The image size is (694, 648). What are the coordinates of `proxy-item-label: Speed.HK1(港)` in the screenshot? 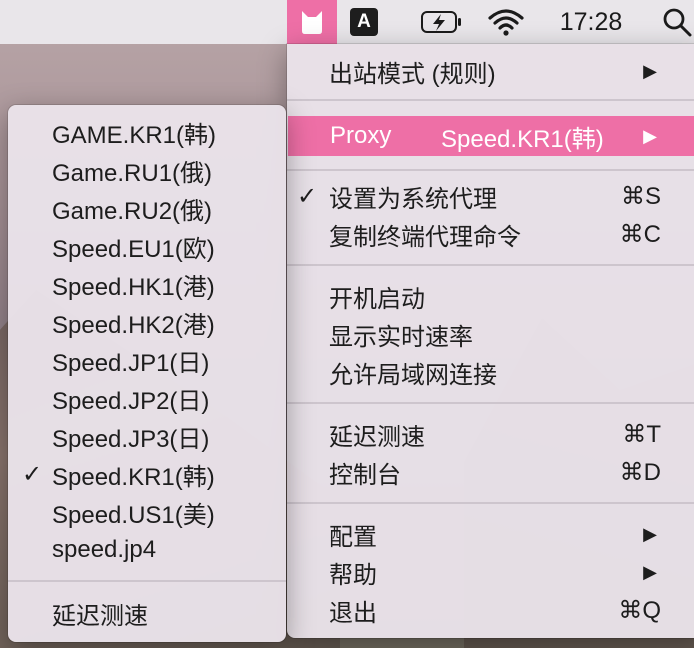 It's located at (133, 287).